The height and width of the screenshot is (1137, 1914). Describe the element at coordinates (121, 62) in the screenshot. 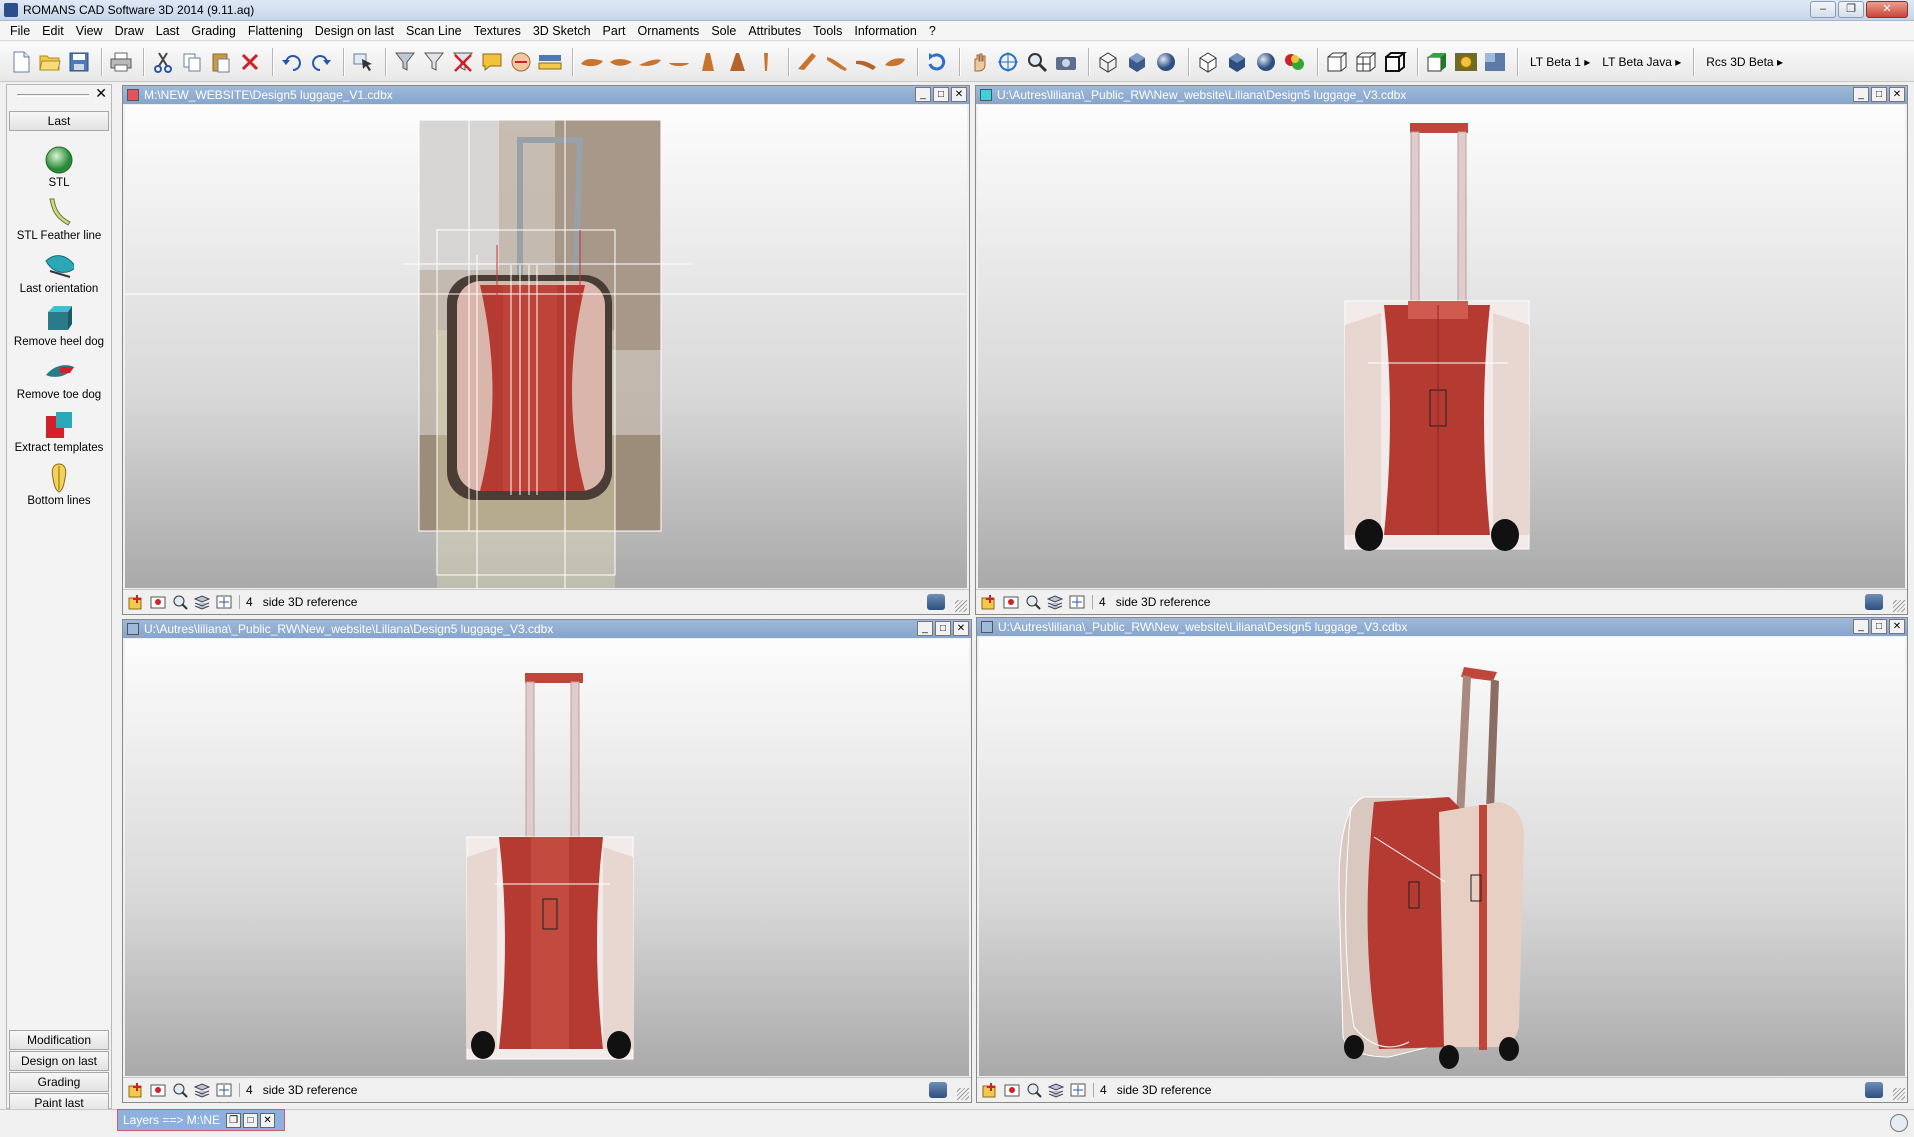

I see `print-icon` at that location.